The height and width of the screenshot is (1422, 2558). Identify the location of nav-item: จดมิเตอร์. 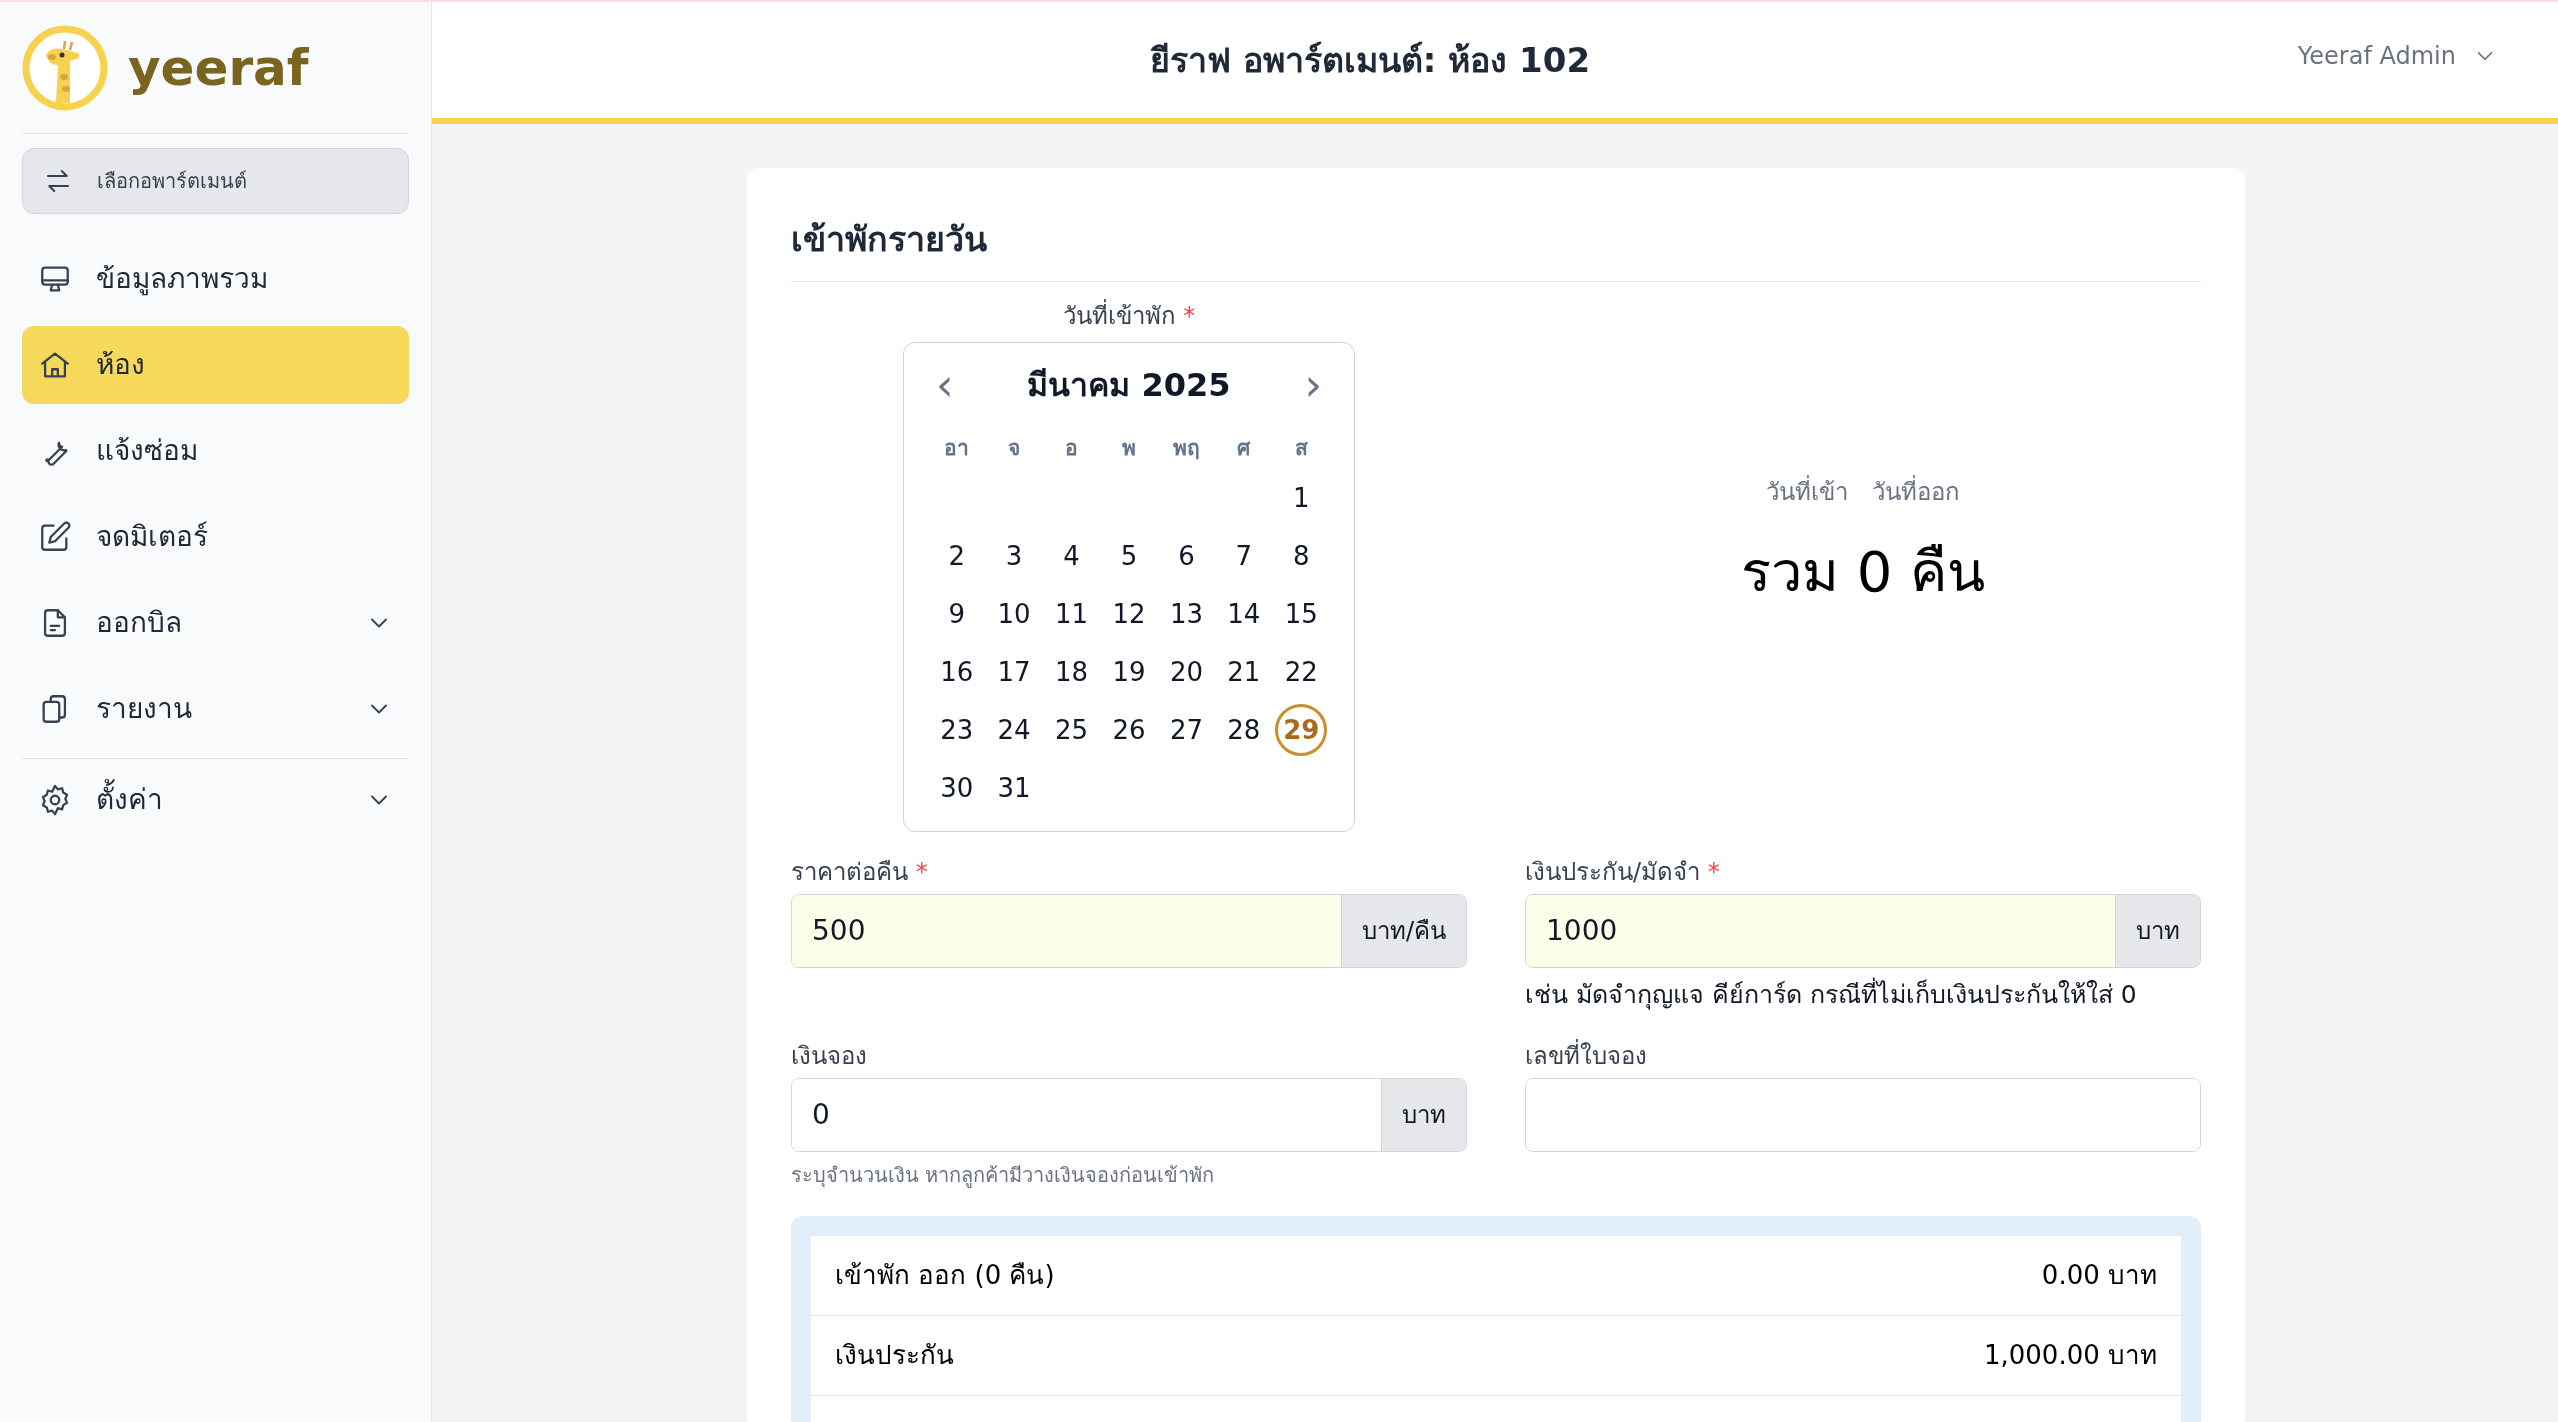
(215, 537).